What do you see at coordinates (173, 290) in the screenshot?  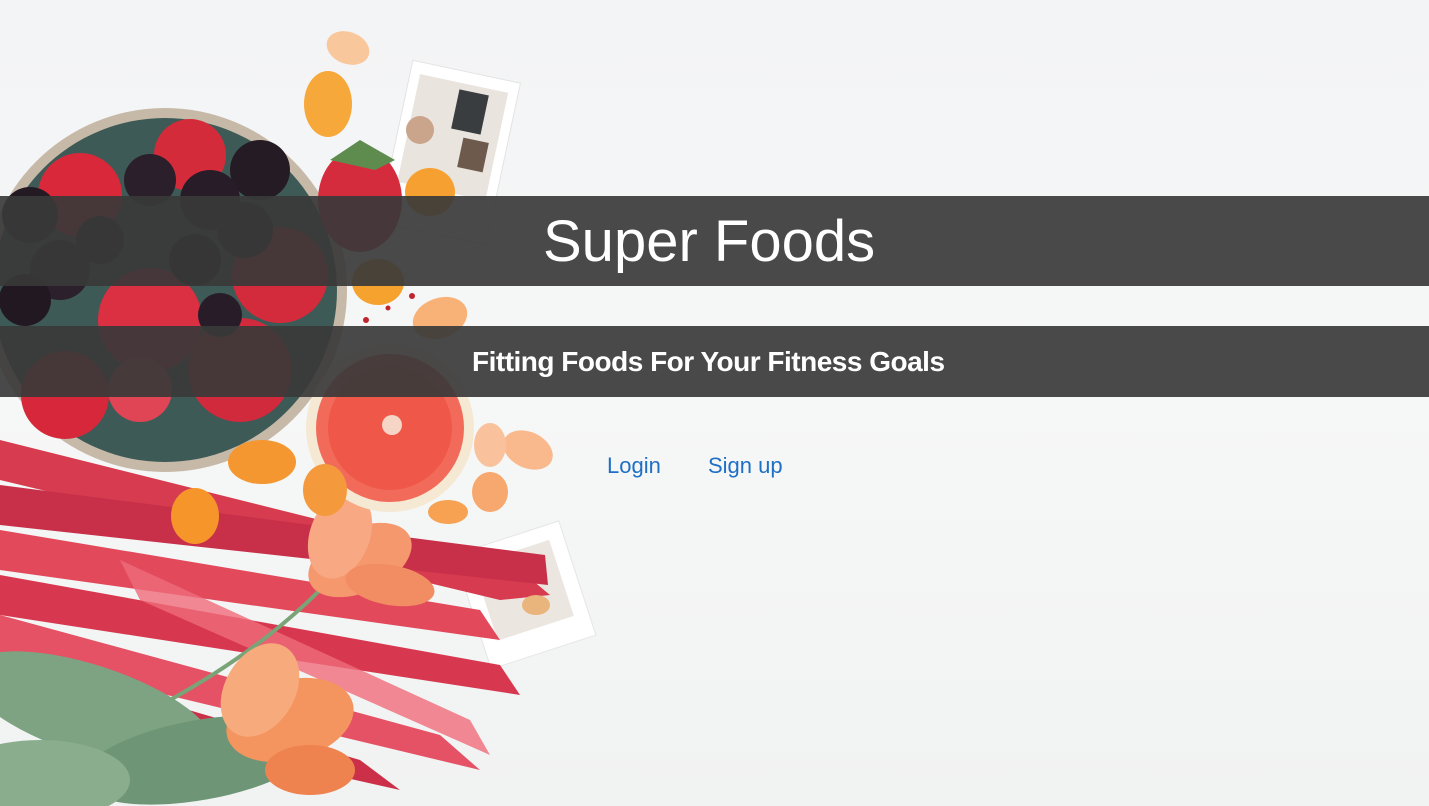 I see `berry-bowl` at bounding box center [173, 290].